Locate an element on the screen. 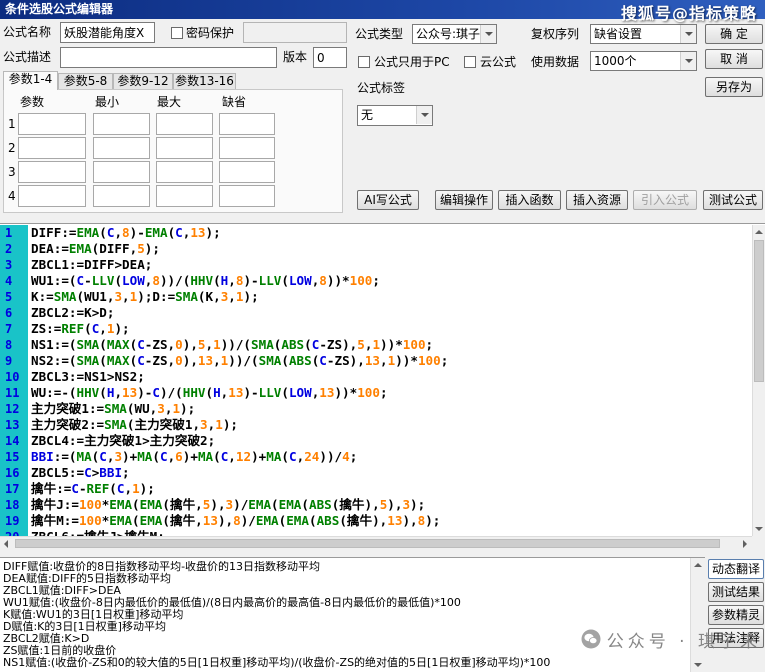  editor-horizontal-scrollbar is located at coordinates (376, 543).